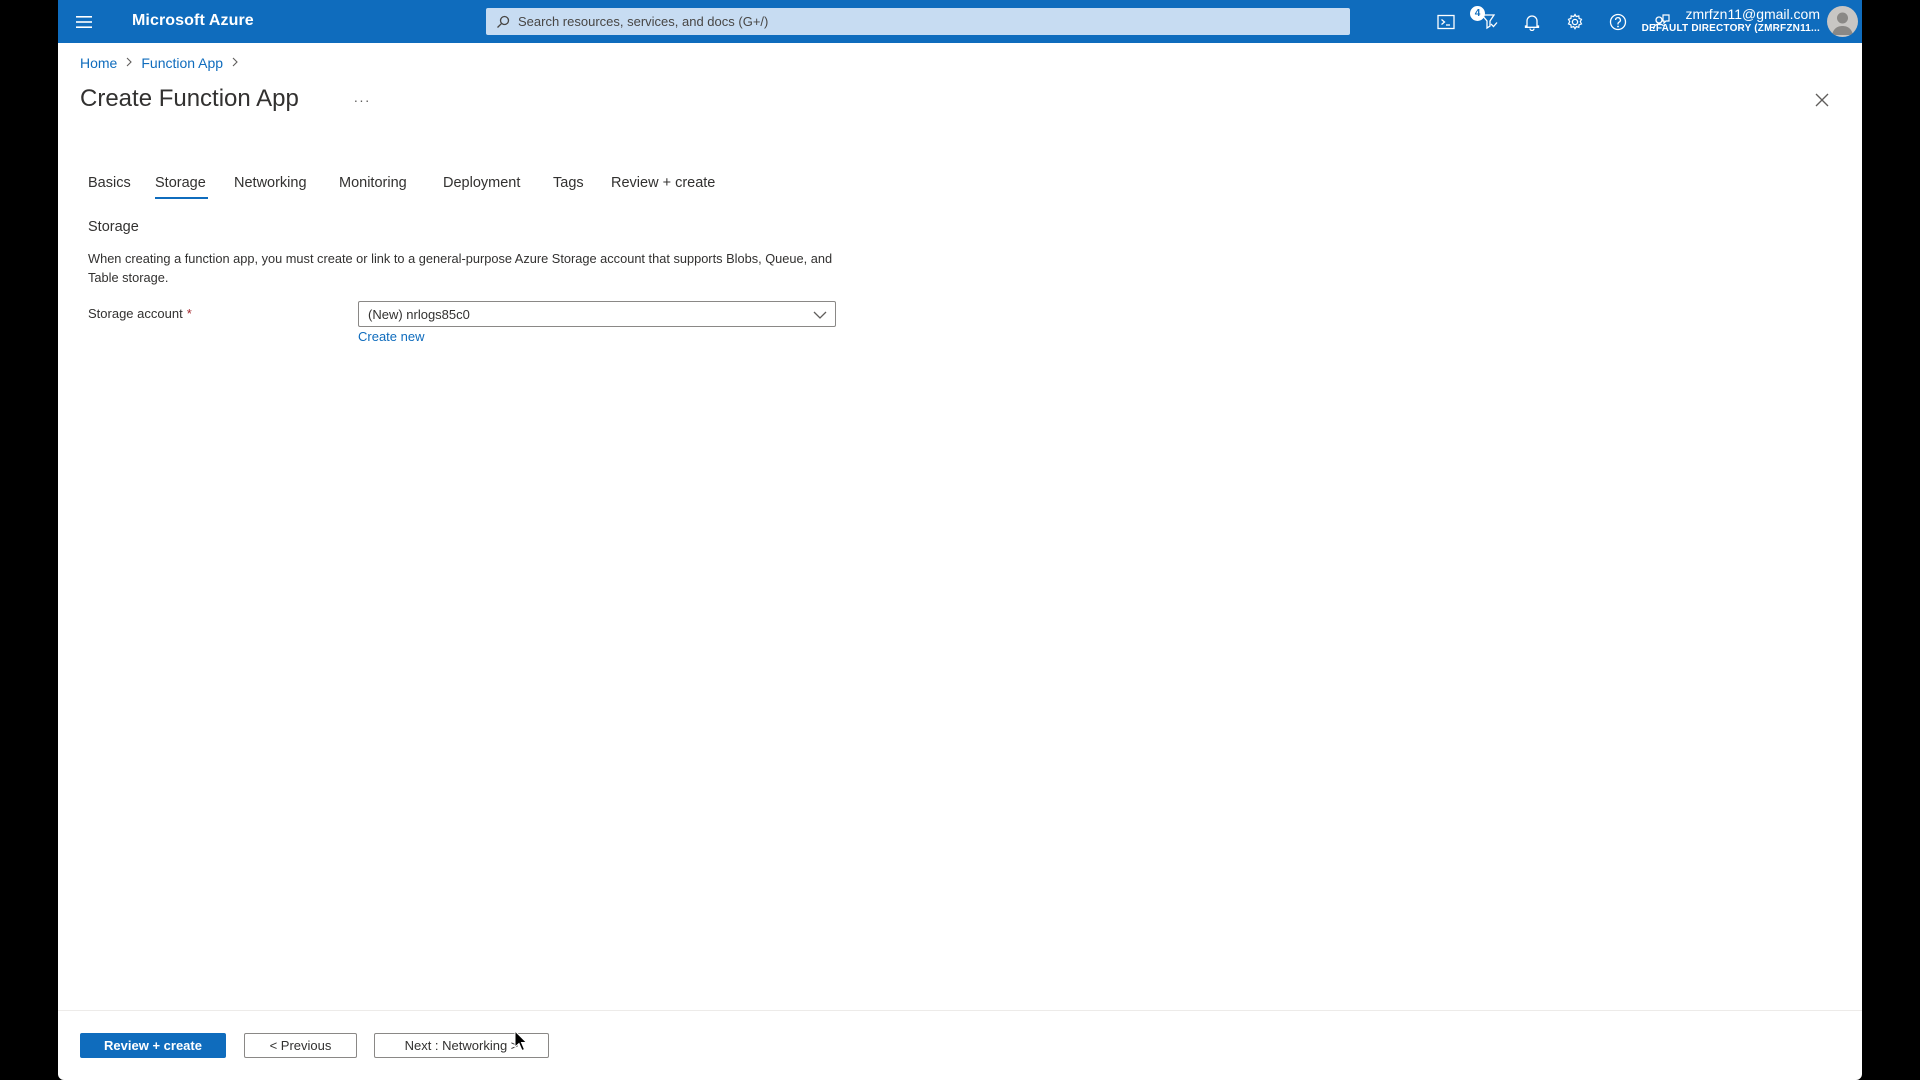 The width and height of the screenshot is (1920, 1080). I want to click on section-title: Storage, so click(113, 227).